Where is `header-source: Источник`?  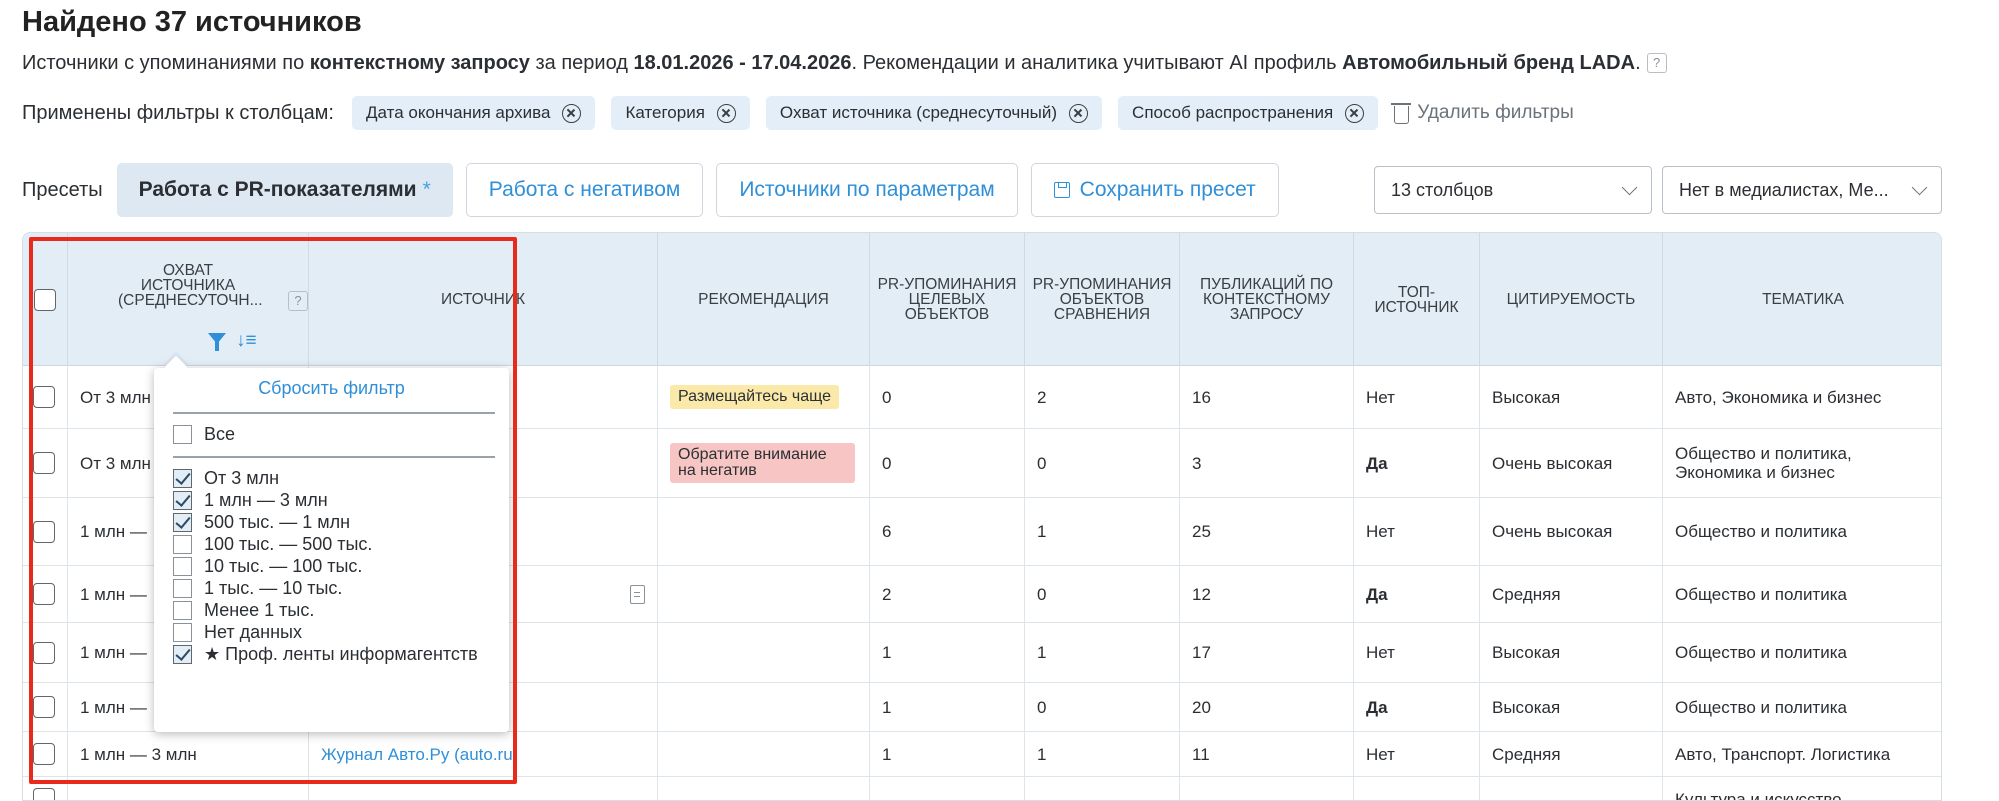 header-source: Источник is located at coordinates (483, 299).